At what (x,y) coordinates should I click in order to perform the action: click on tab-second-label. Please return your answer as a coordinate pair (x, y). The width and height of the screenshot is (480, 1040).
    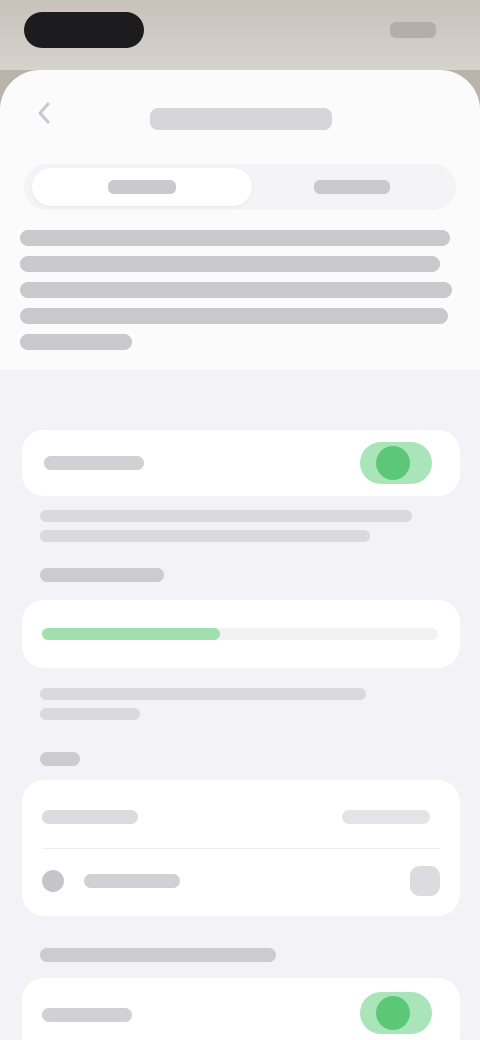
    Looking at the image, I should click on (352, 187).